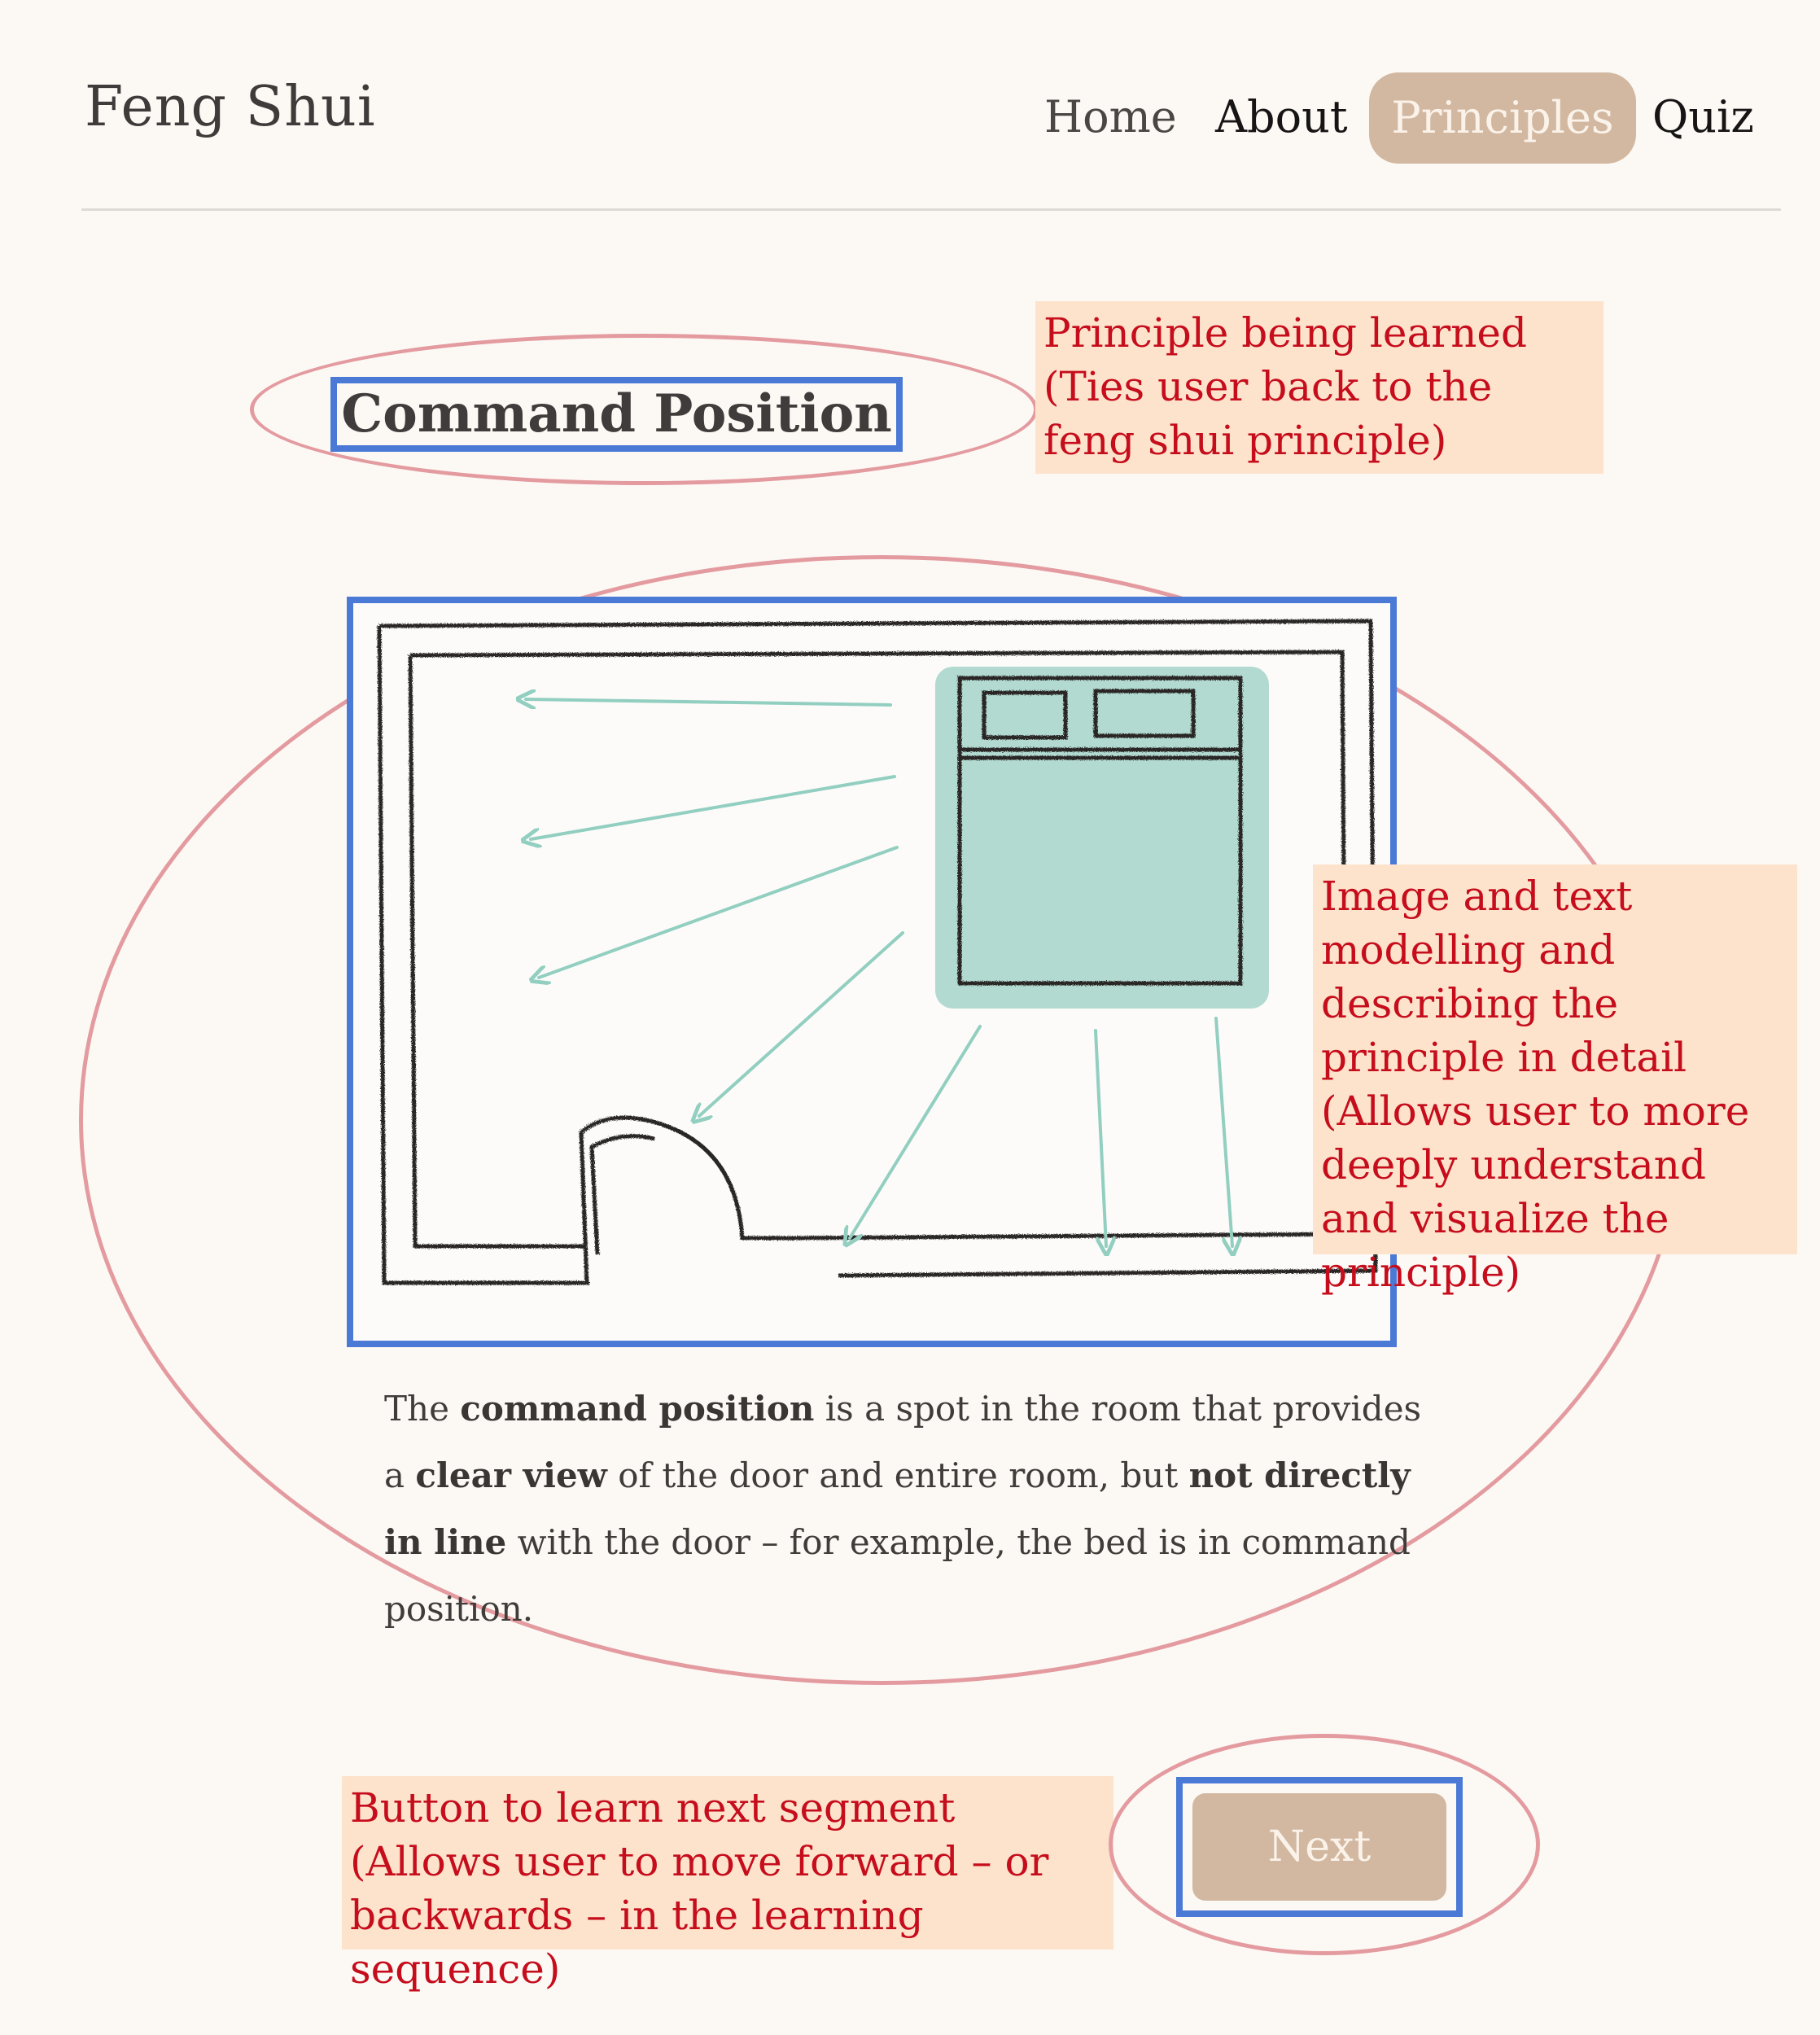 This screenshot has width=1820, height=2035. I want to click on description-bold-command-position: command position, so click(637, 1409).